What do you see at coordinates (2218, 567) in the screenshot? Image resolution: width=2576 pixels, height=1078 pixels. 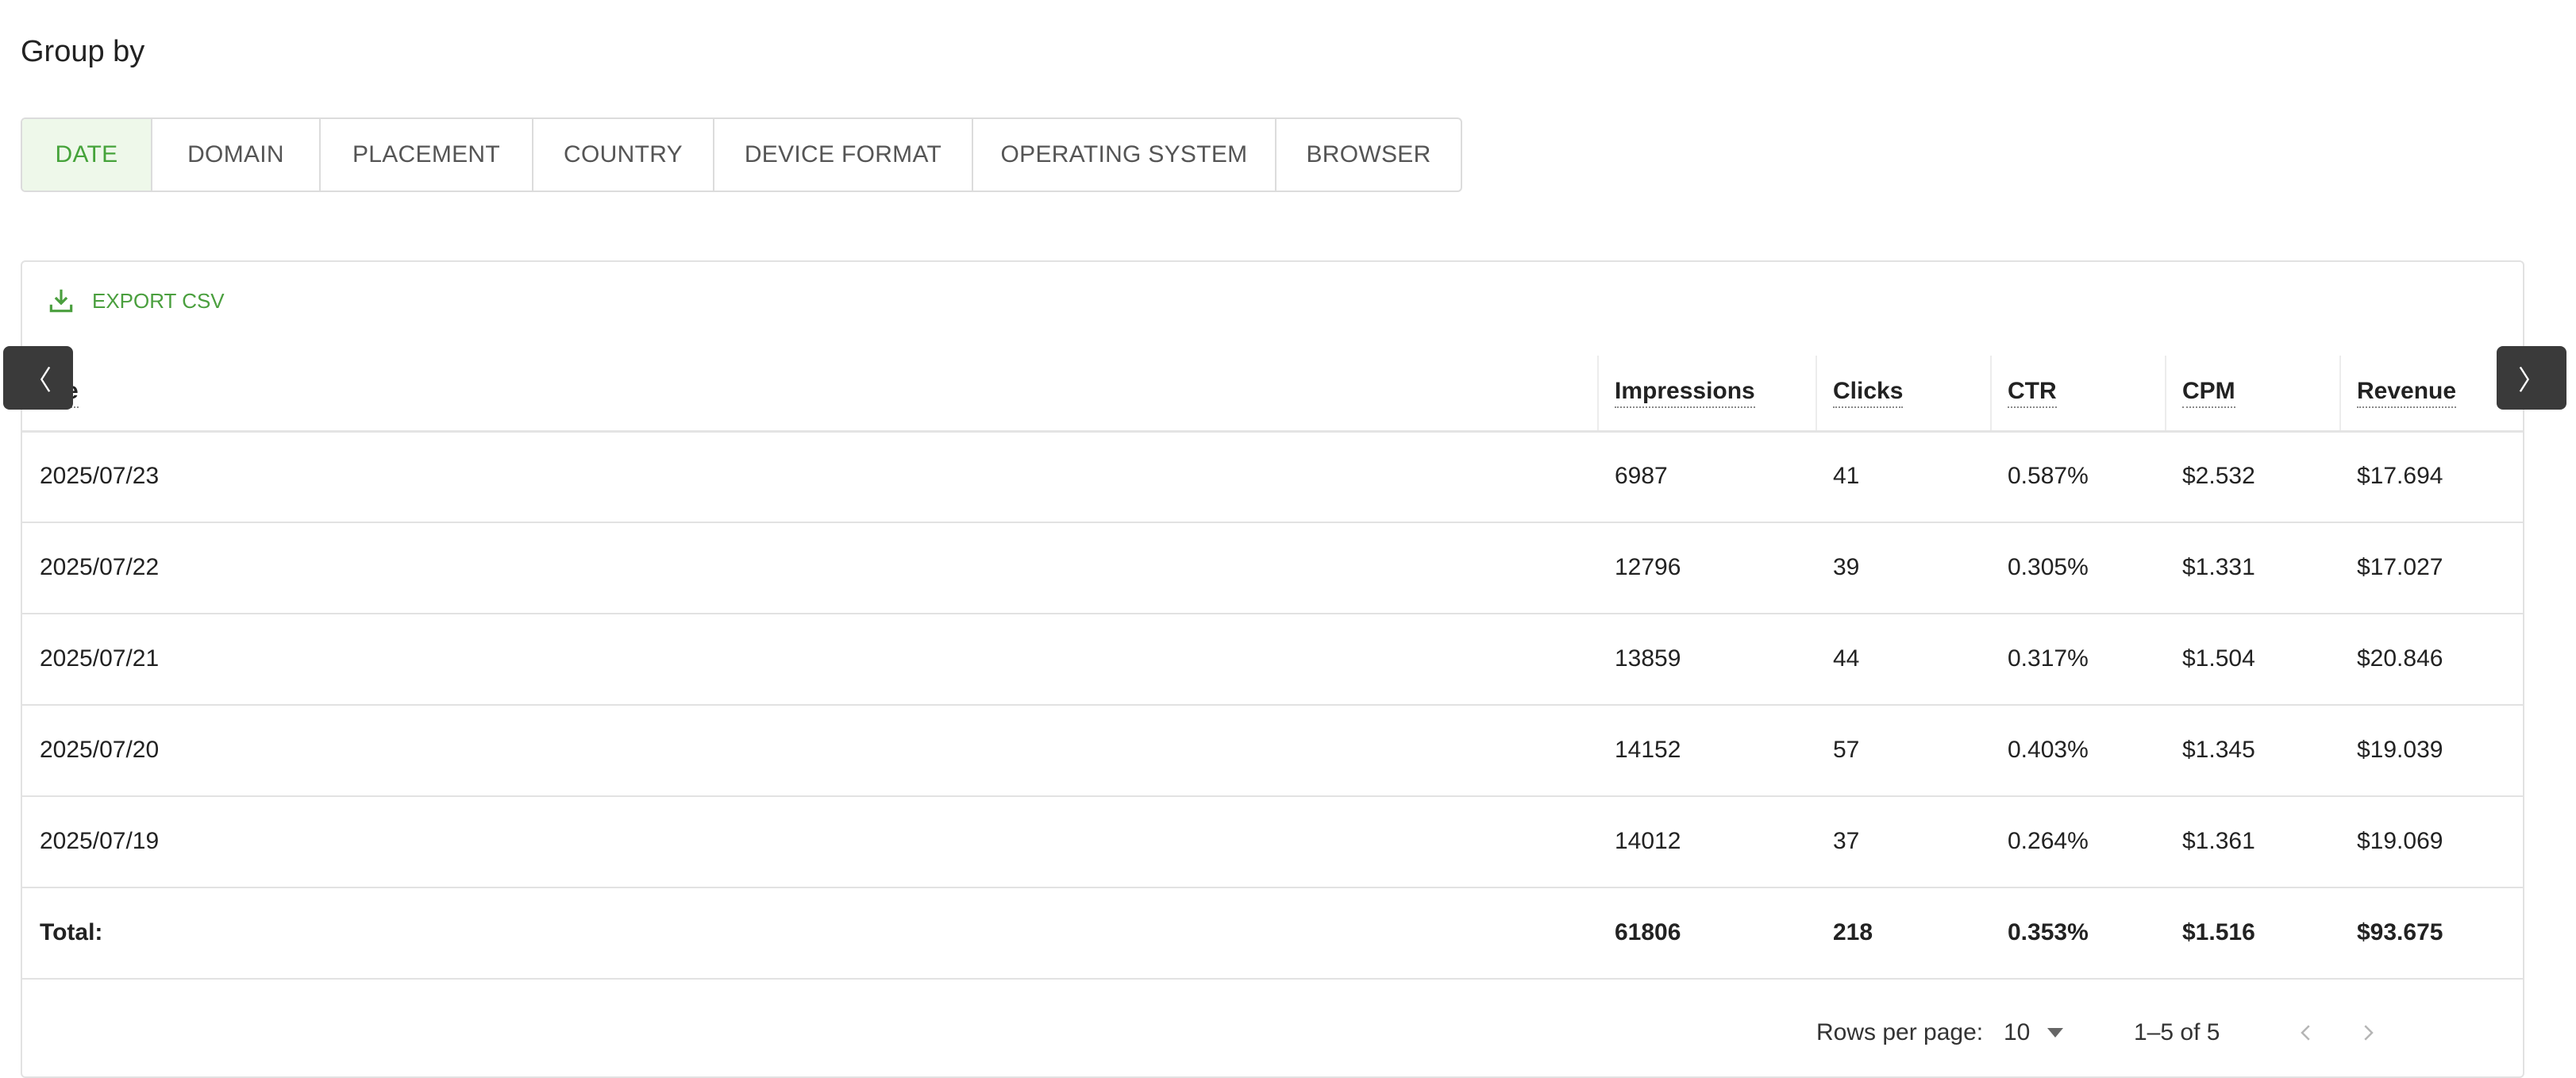 I see `cell-cpm: $1.331` at bounding box center [2218, 567].